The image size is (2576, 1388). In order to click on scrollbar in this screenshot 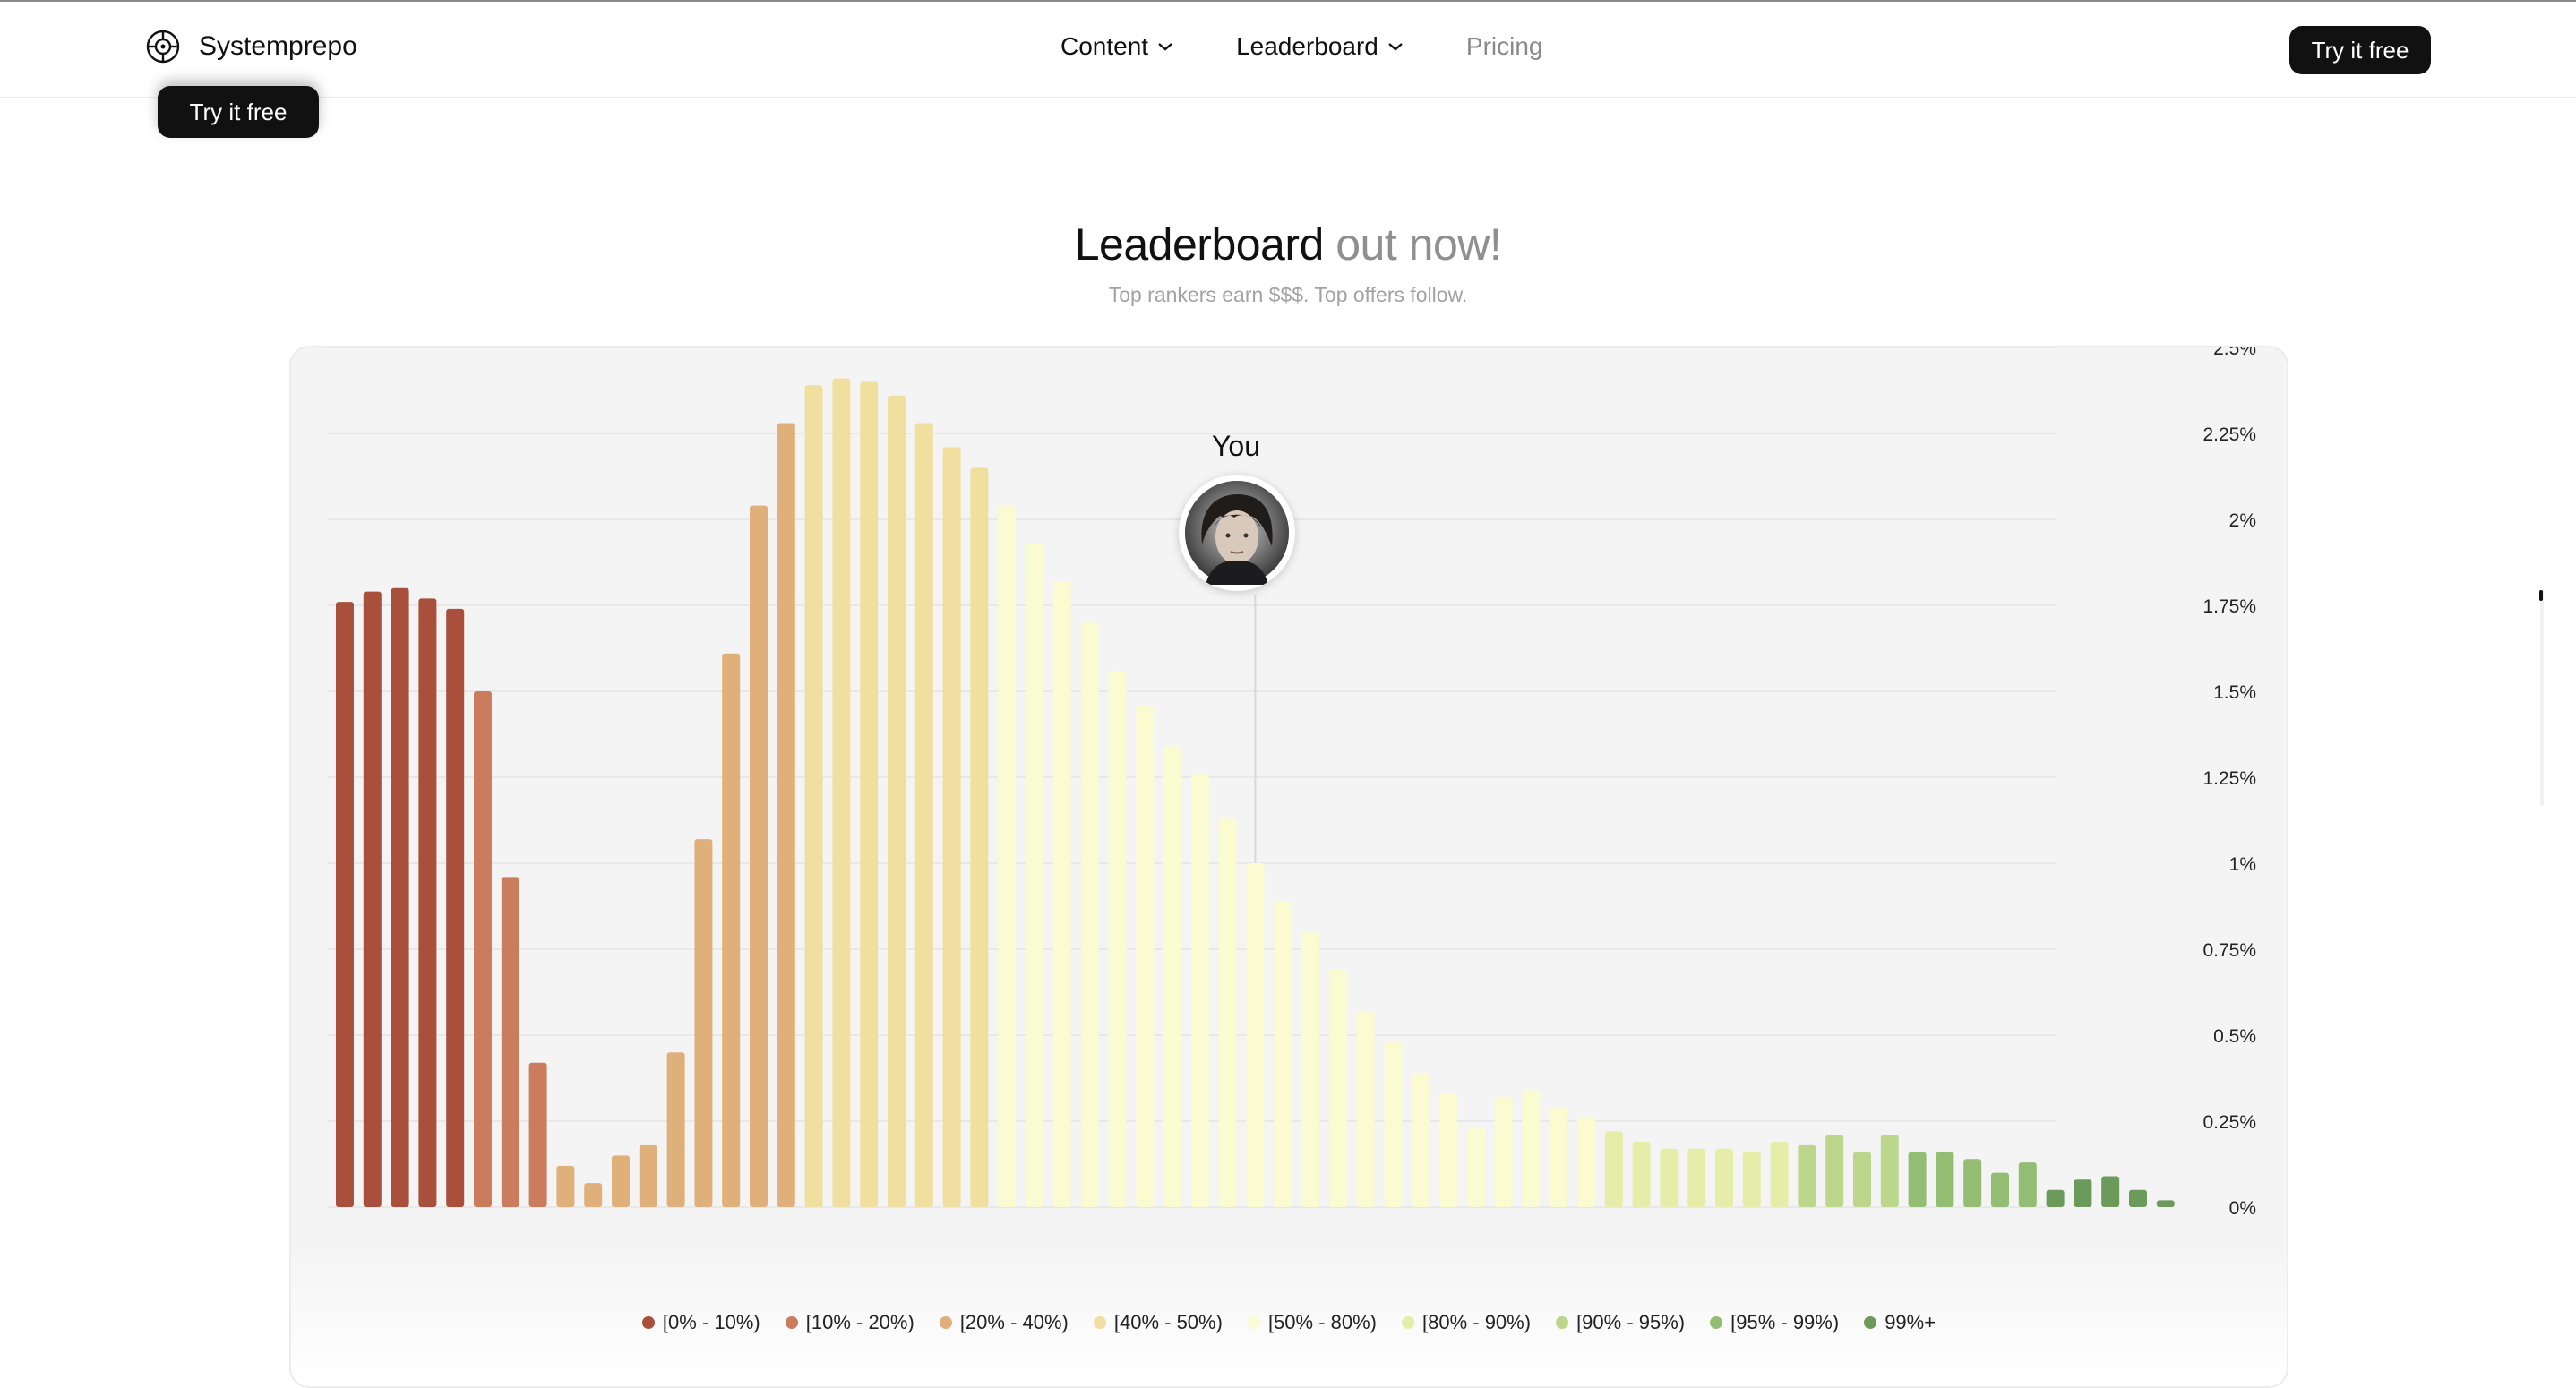, I will do `click(2542, 698)`.